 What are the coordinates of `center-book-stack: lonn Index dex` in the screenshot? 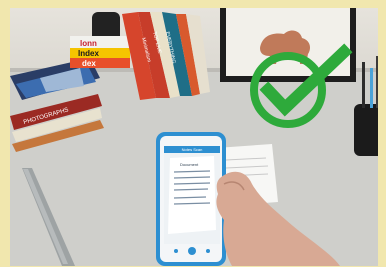 It's located at (100, 52).